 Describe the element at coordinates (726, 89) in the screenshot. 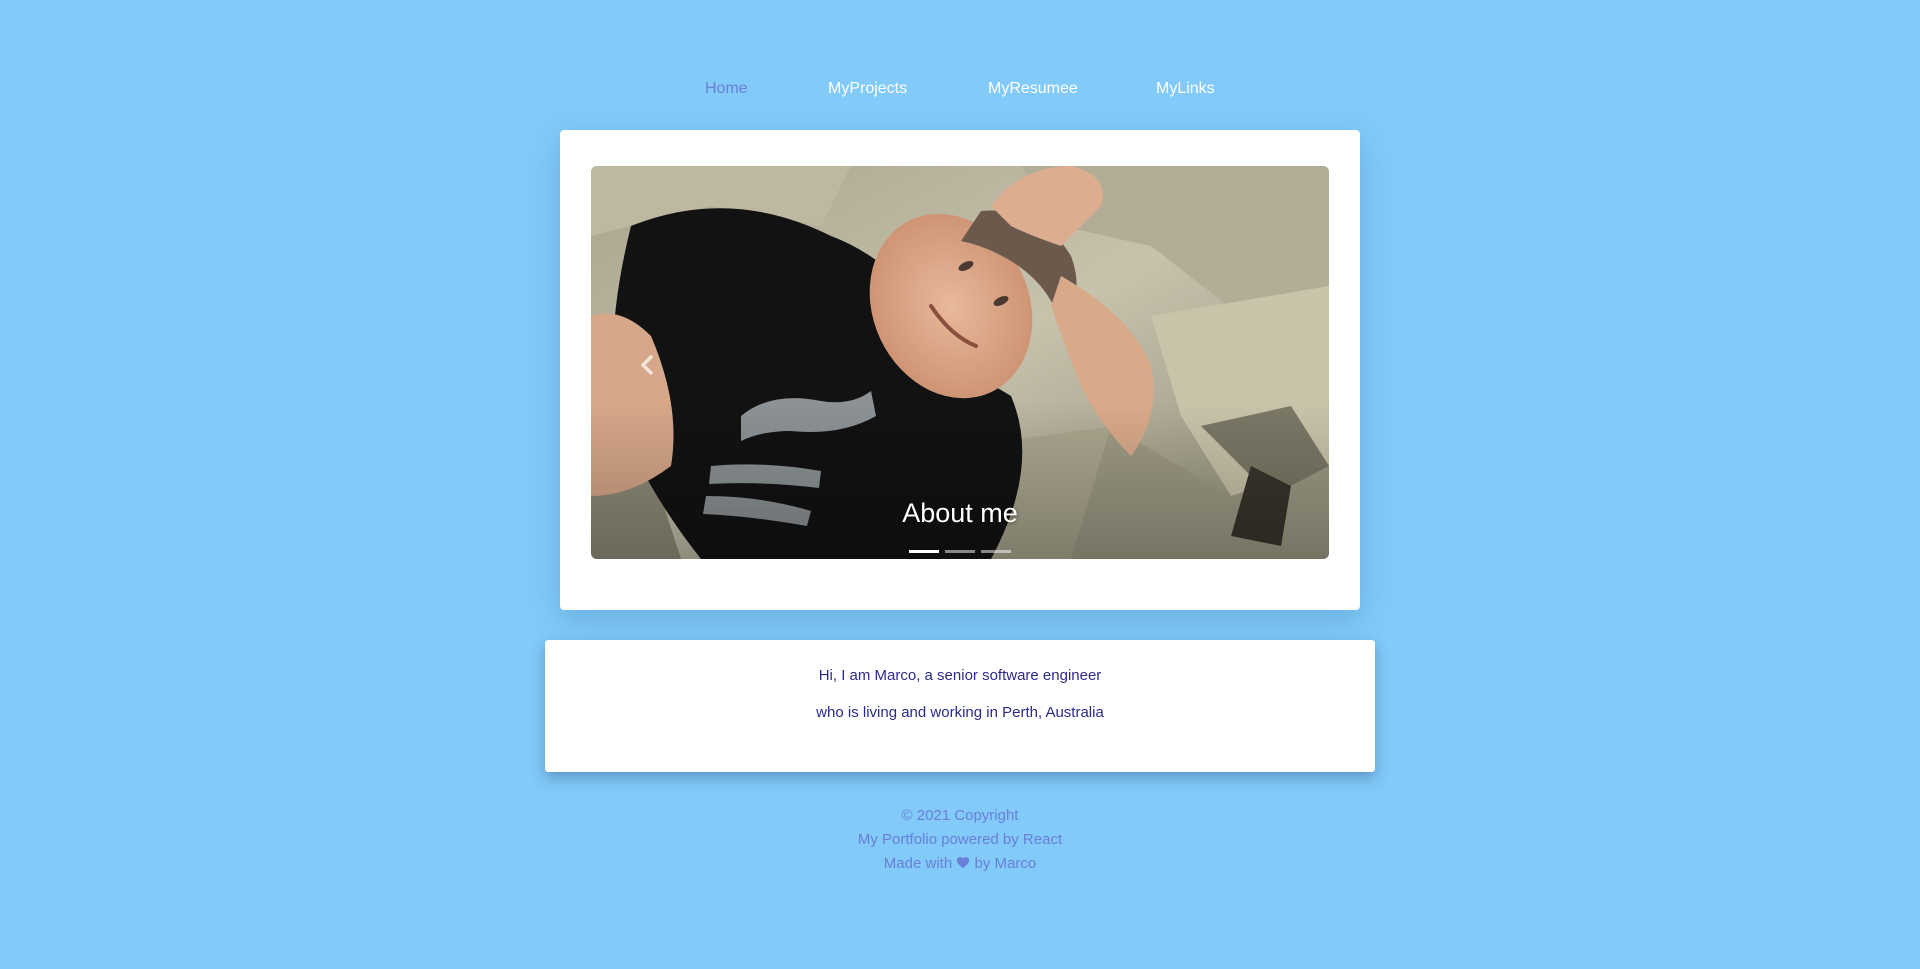

I see `nav-item-home: Home` at that location.